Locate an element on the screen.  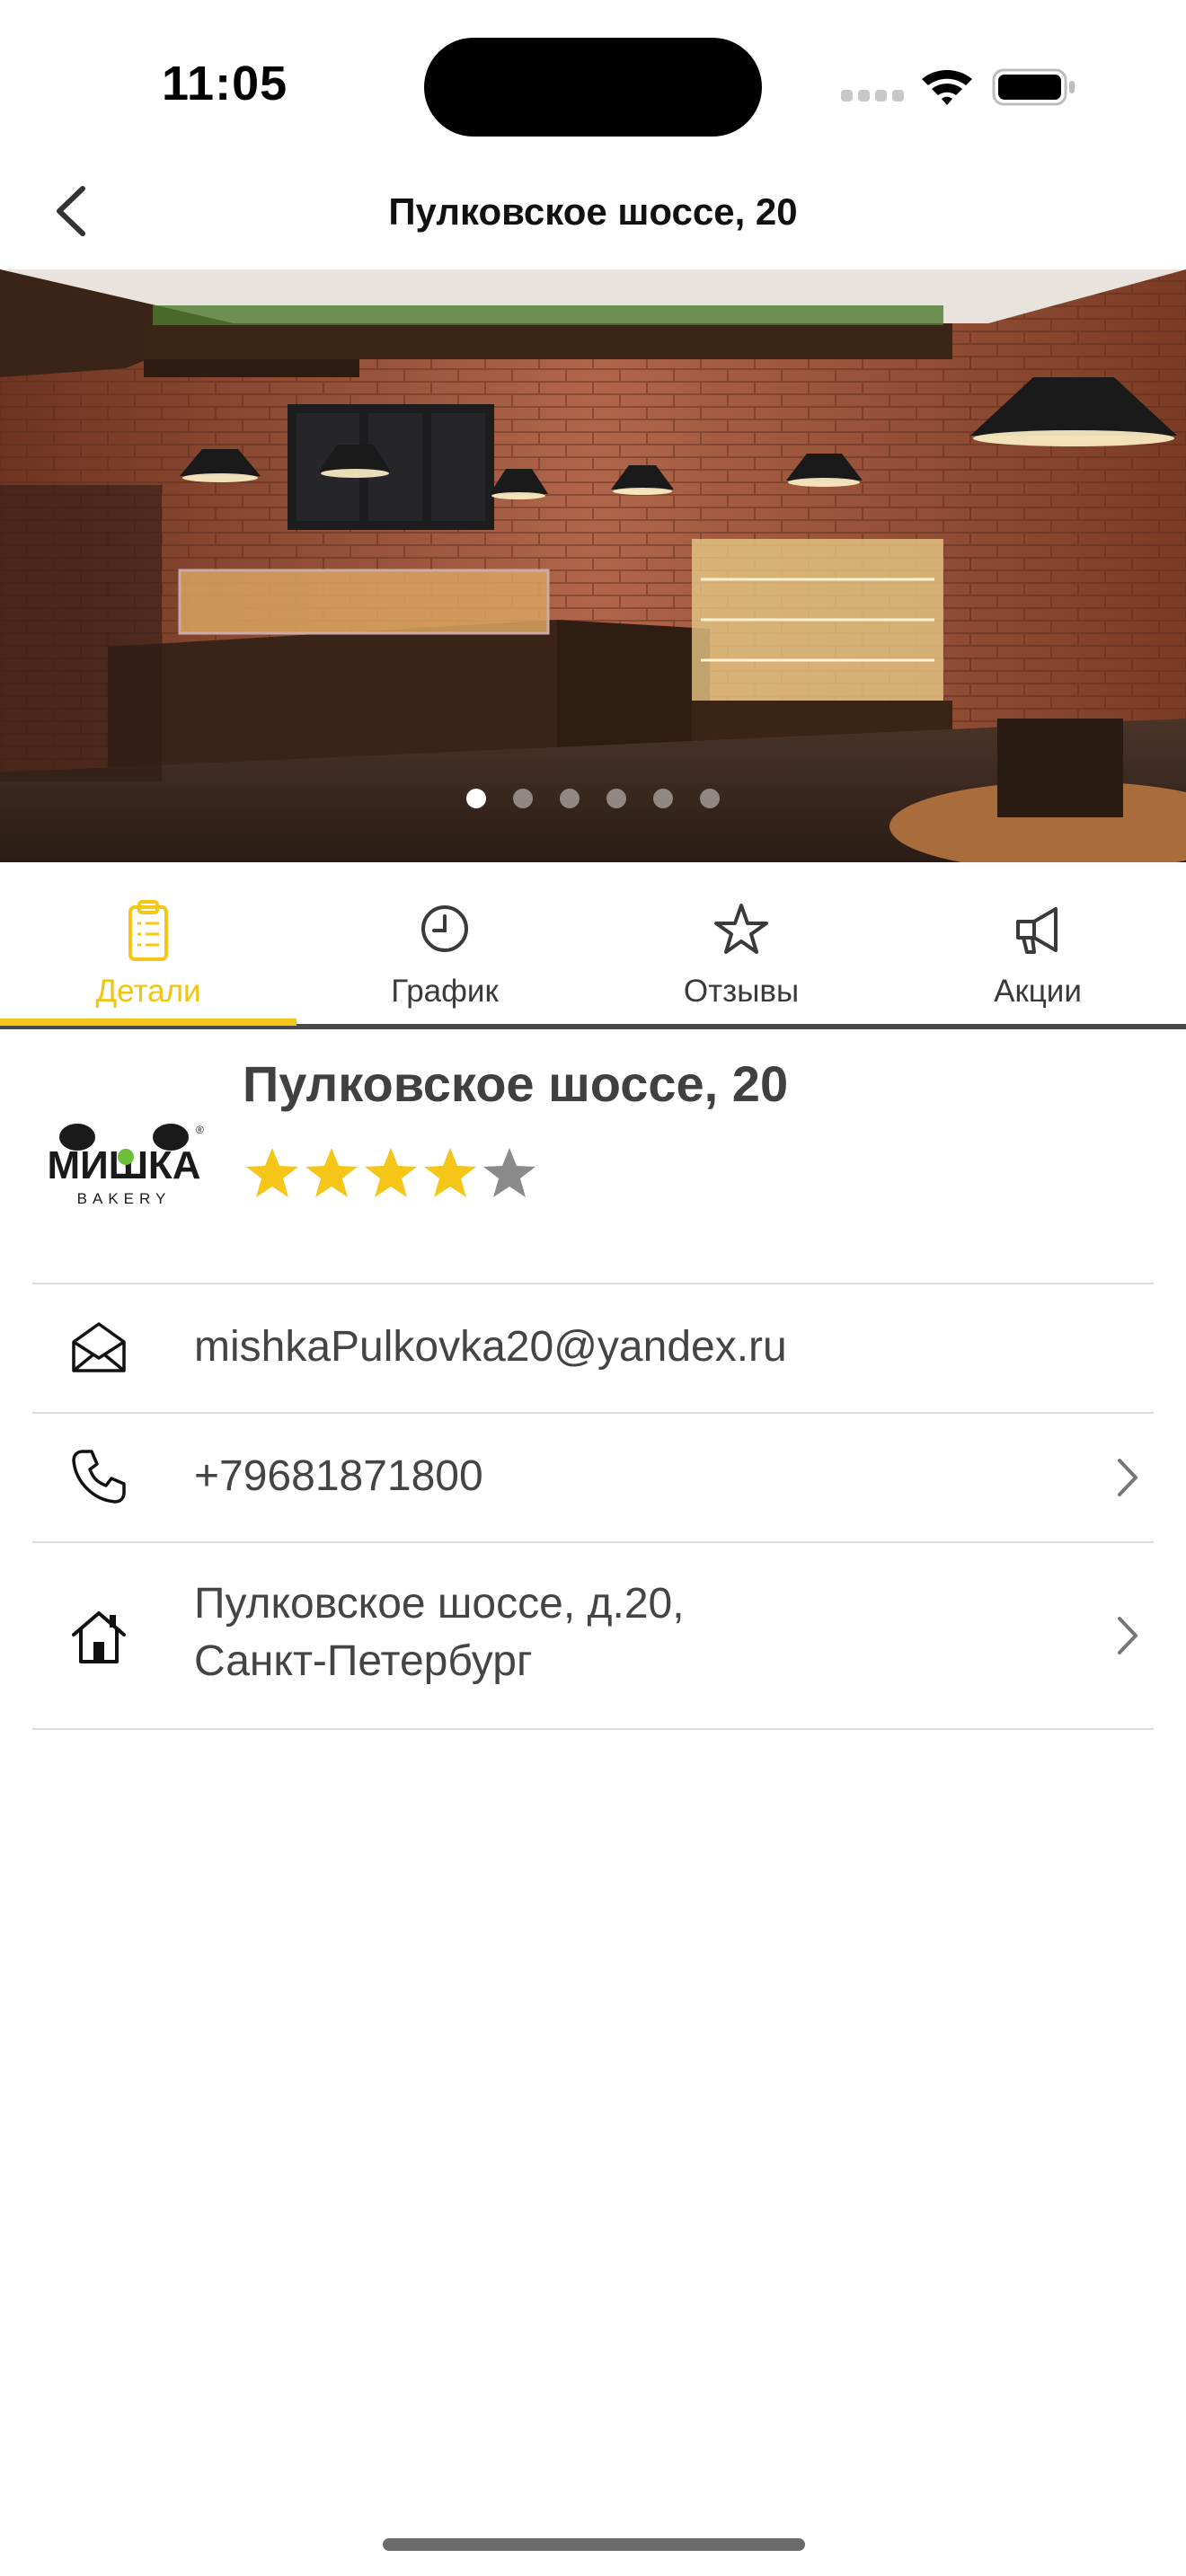
clipboard-icon is located at coordinates (148, 931).